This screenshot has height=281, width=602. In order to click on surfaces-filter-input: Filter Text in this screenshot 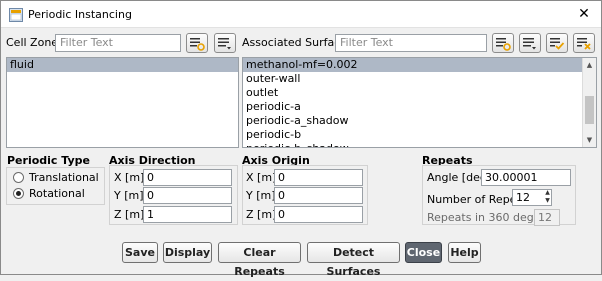, I will do `click(411, 43)`.